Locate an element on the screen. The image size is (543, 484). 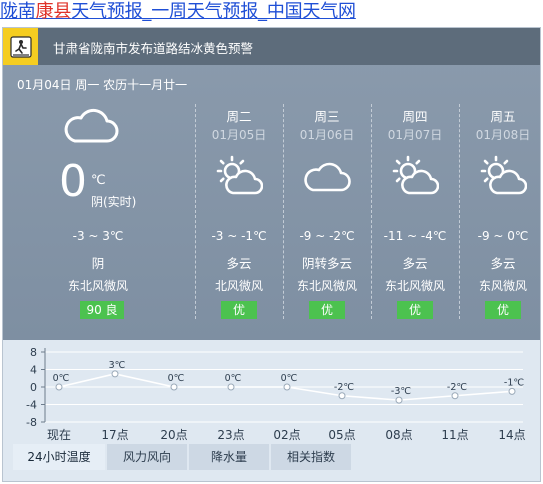
page-title-link: 陇南康县天气预报_一周天气预报_中国天气网 is located at coordinates (178, 13).